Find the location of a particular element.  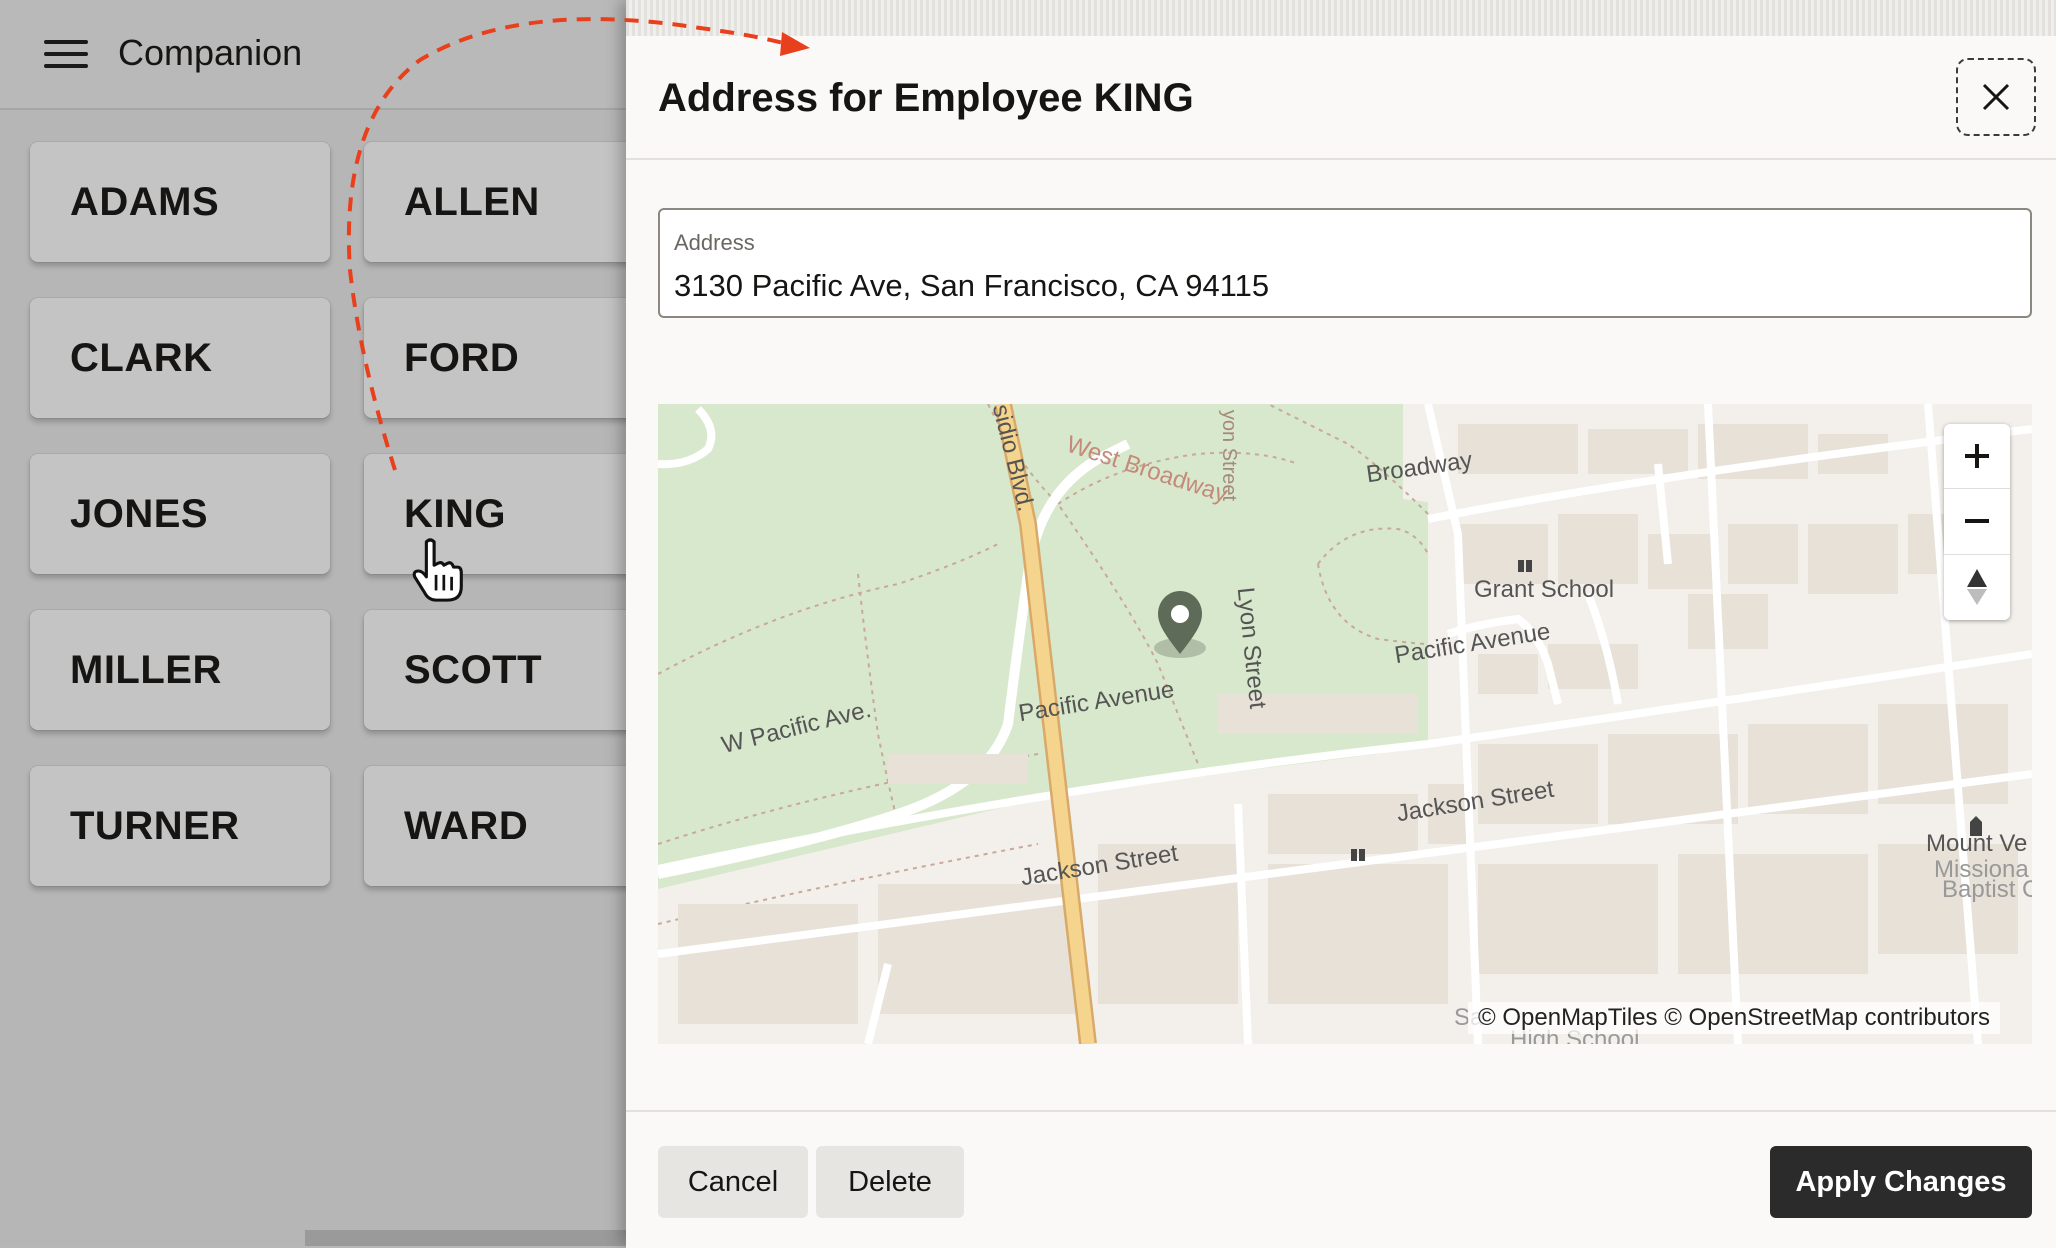

cancel-button: Cancel is located at coordinates (733, 1182).